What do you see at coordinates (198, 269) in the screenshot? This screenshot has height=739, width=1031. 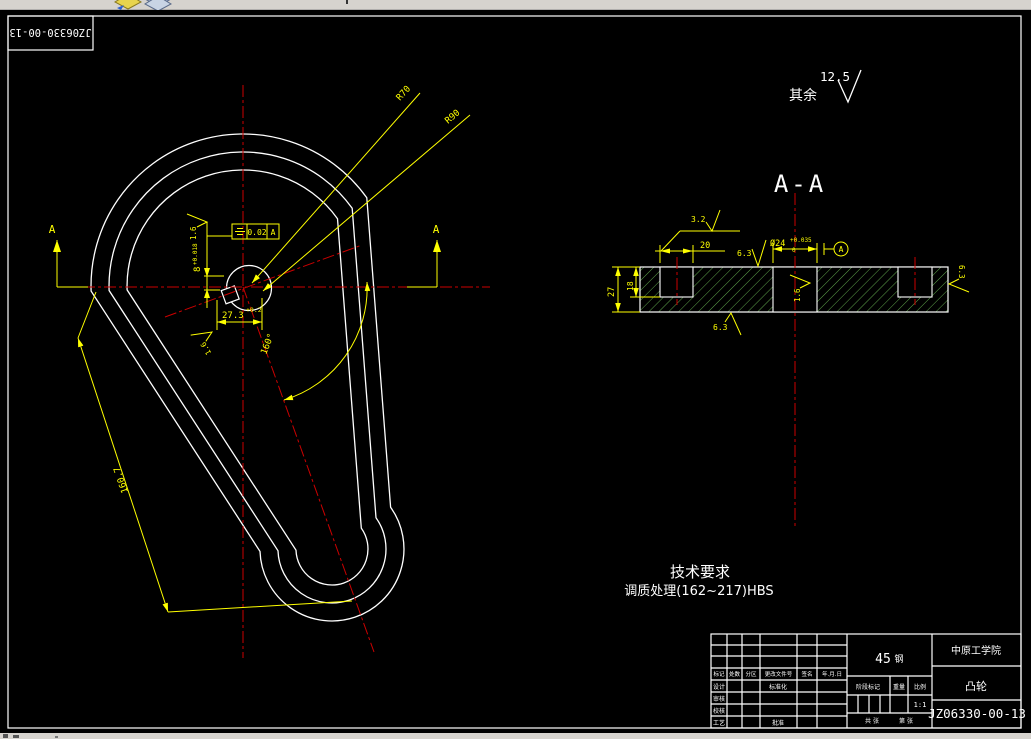 I see `keyway-width-value: 8` at bounding box center [198, 269].